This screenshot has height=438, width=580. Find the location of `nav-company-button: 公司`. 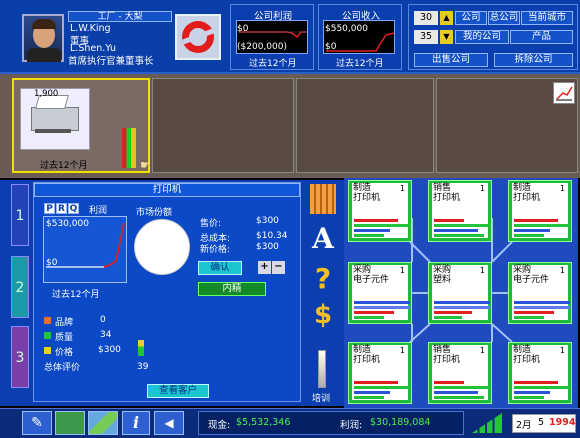

nav-company-button: 公司 is located at coordinates (471, 18).